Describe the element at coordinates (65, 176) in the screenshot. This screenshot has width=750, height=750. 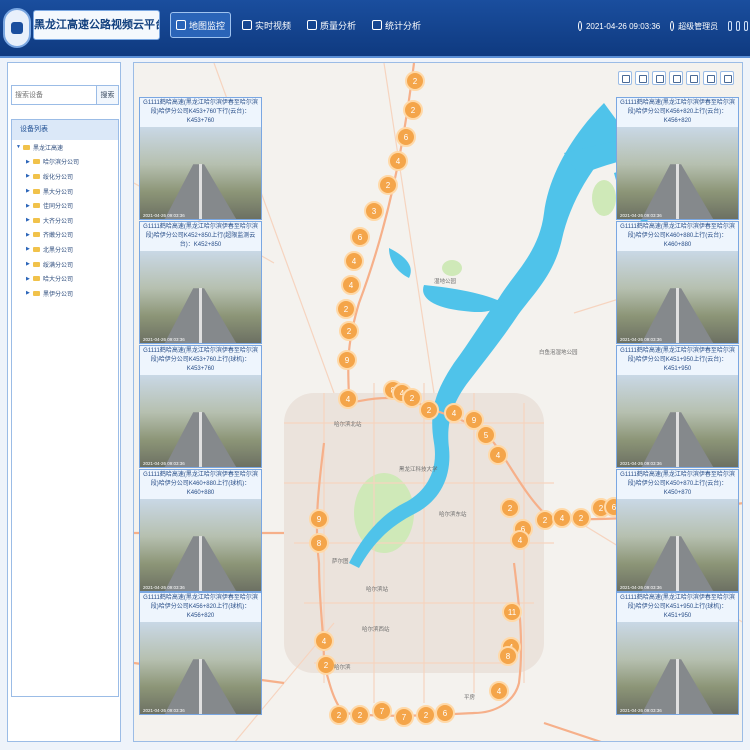
I see `tree-node-company: ▶ 绥化分公司` at that location.